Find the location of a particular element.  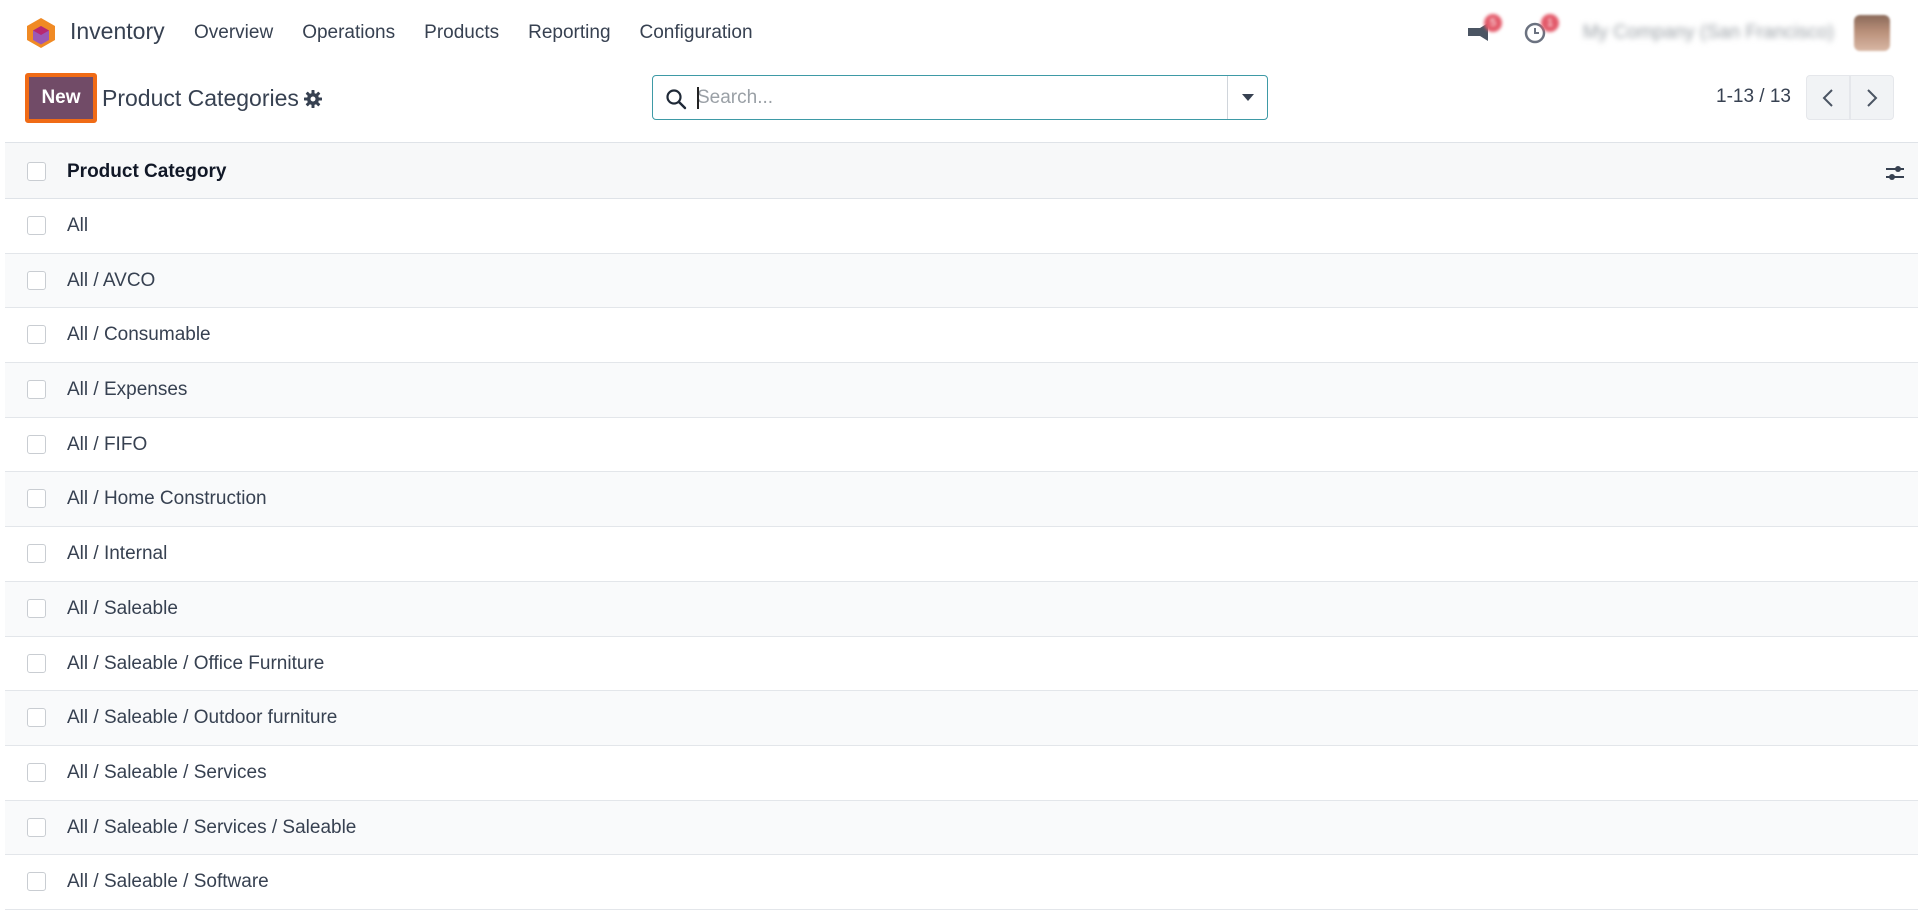

messages-icon: 5 is located at coordinates (1484, 29).